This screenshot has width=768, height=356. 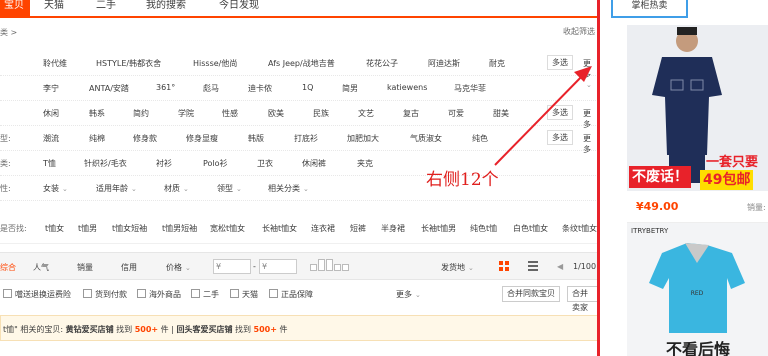 What do you see at coordinates (306, 138) in the screenshot?
I see `fit-option: 打底衫` at bounding box center [306, 138].